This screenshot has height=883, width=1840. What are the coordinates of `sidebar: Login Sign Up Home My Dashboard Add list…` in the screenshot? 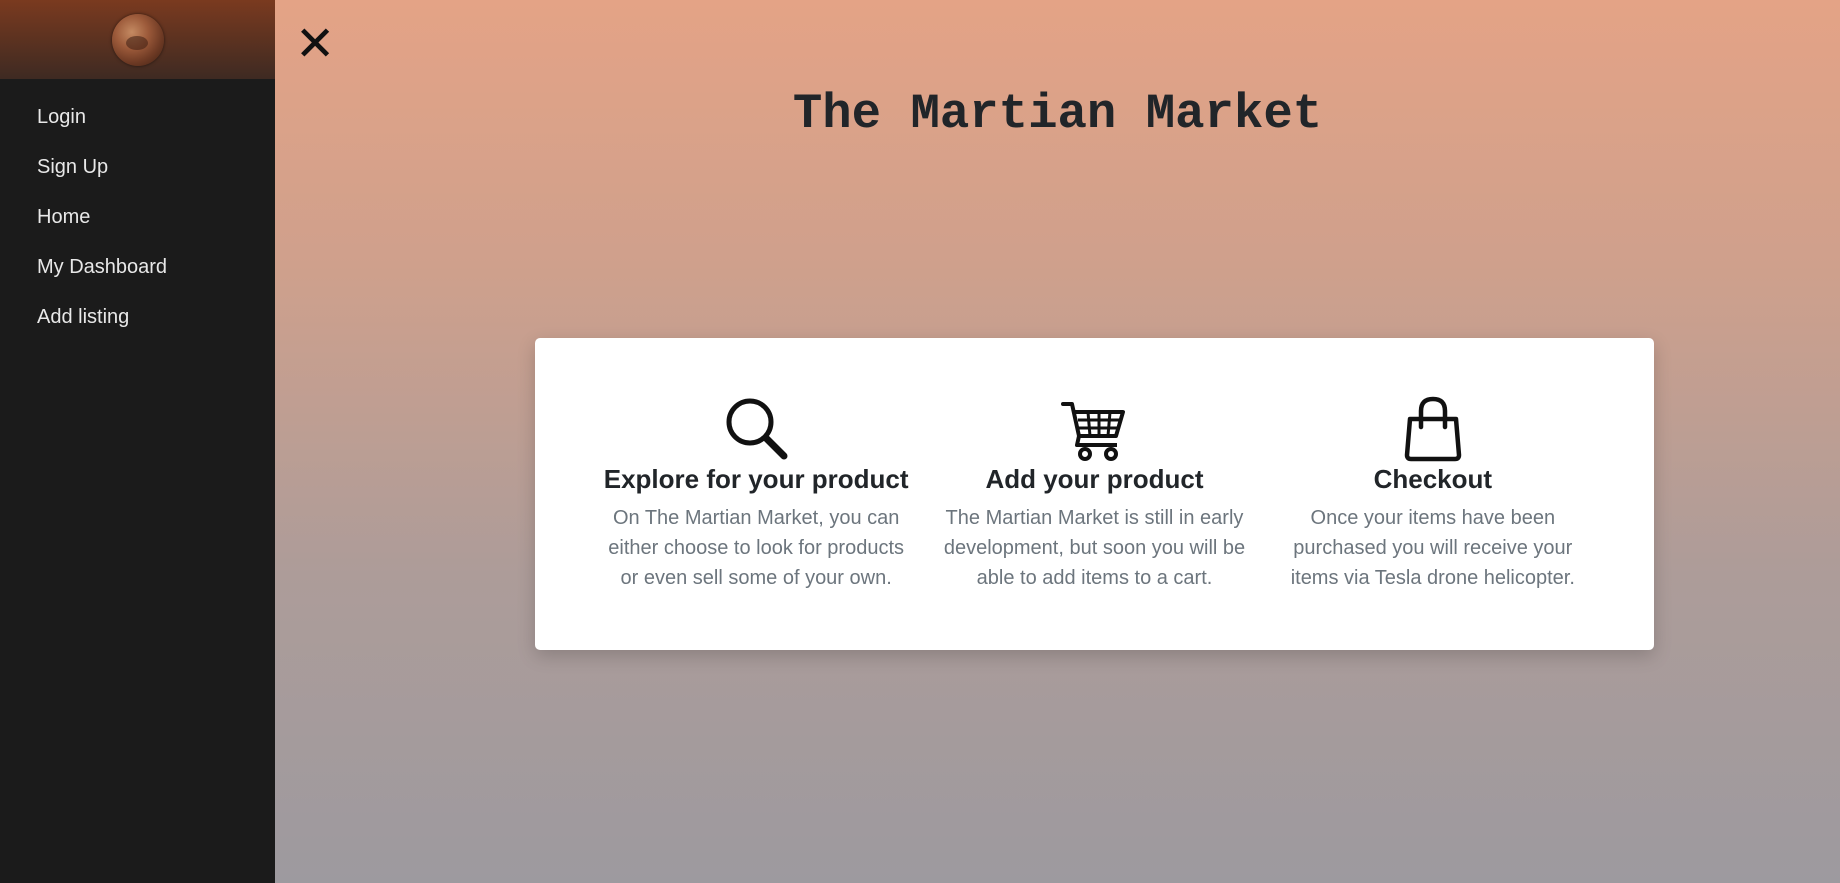 It's located at (137, 441).